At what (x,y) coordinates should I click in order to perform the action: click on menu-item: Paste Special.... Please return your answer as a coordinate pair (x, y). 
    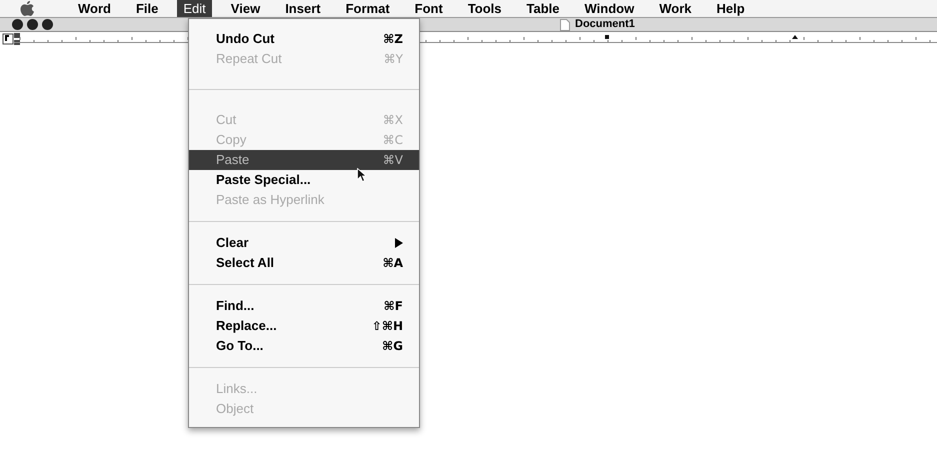
    Looking at the image, I should click on (304, 180).